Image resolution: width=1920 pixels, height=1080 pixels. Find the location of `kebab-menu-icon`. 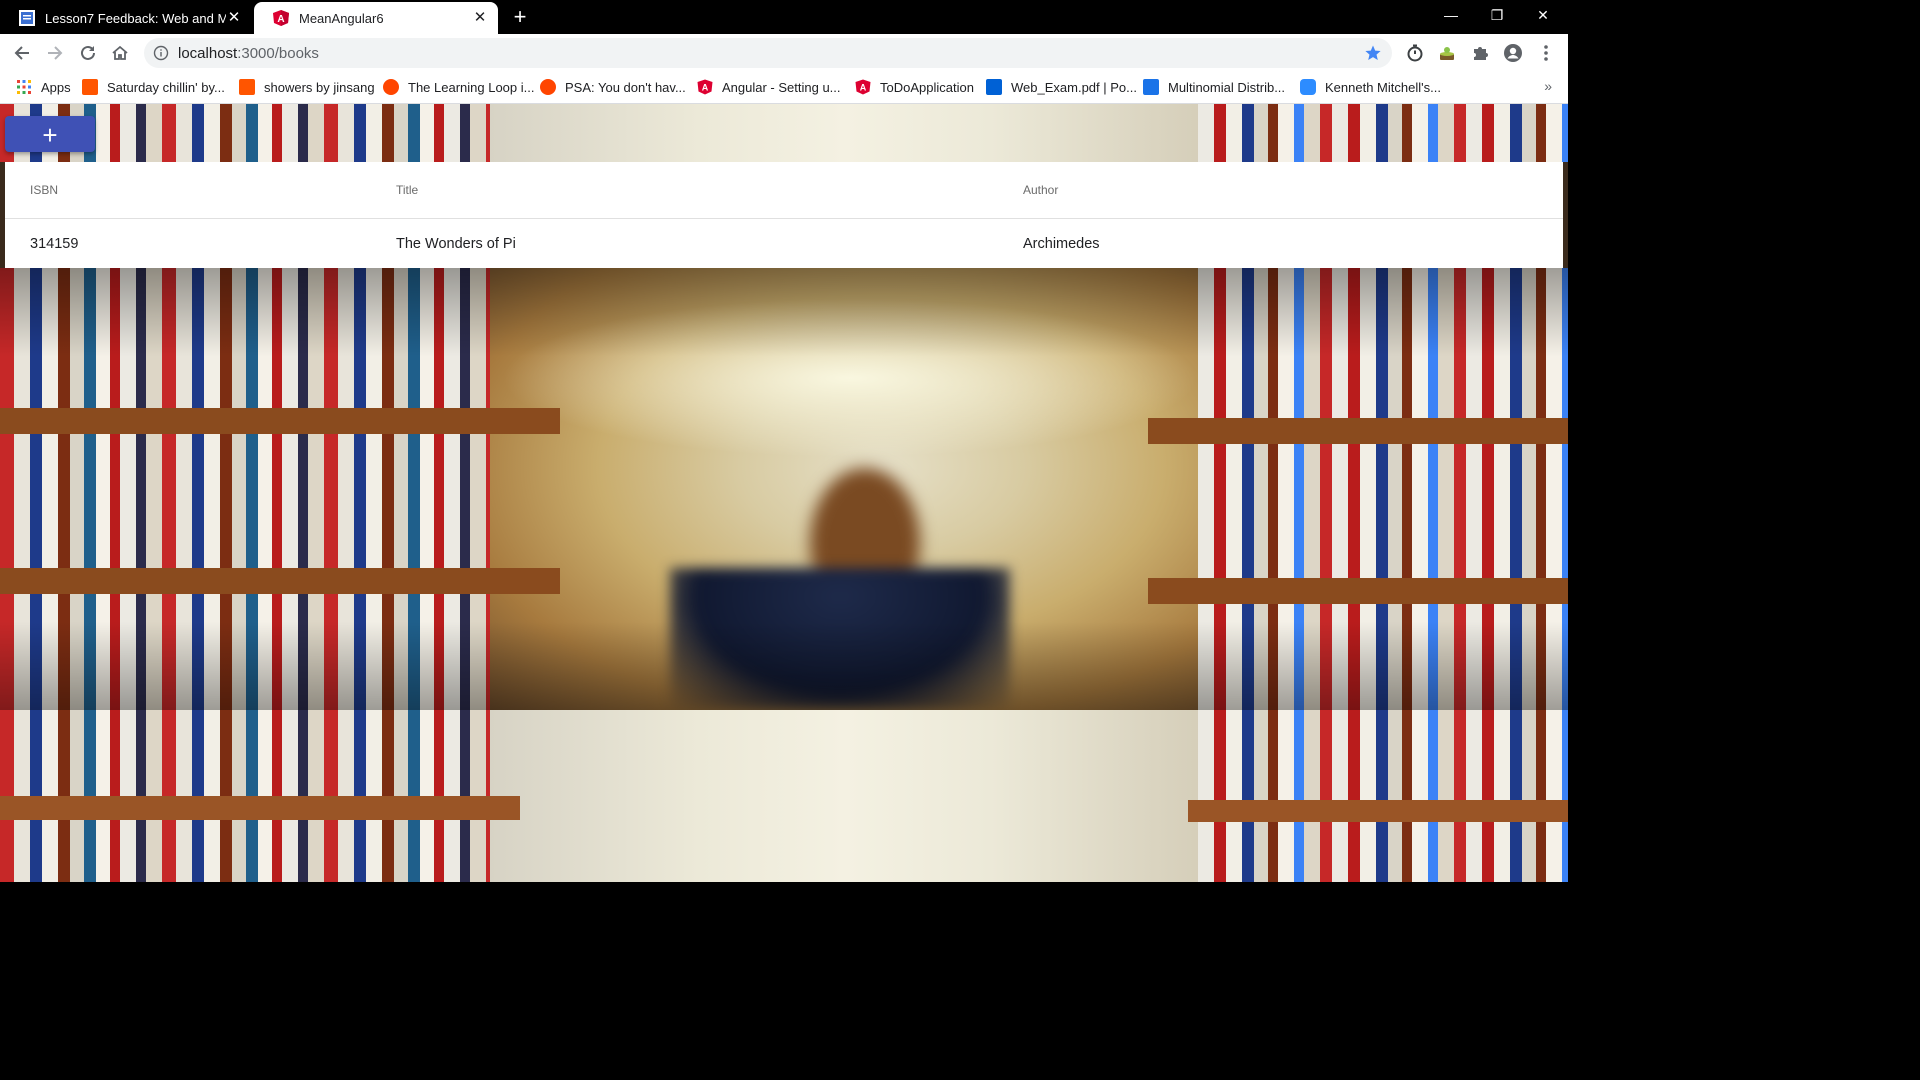

kebab-menu-icon is located at coordinates (1546, 53).